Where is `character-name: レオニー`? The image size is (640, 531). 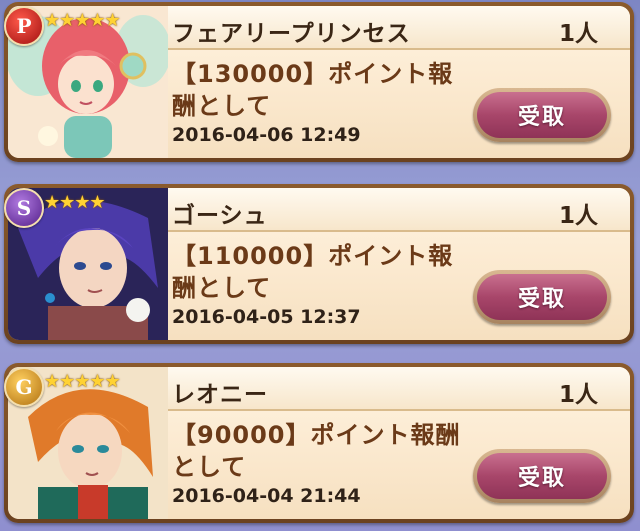 character-name: レオニー is located at coordinates (220, 395).